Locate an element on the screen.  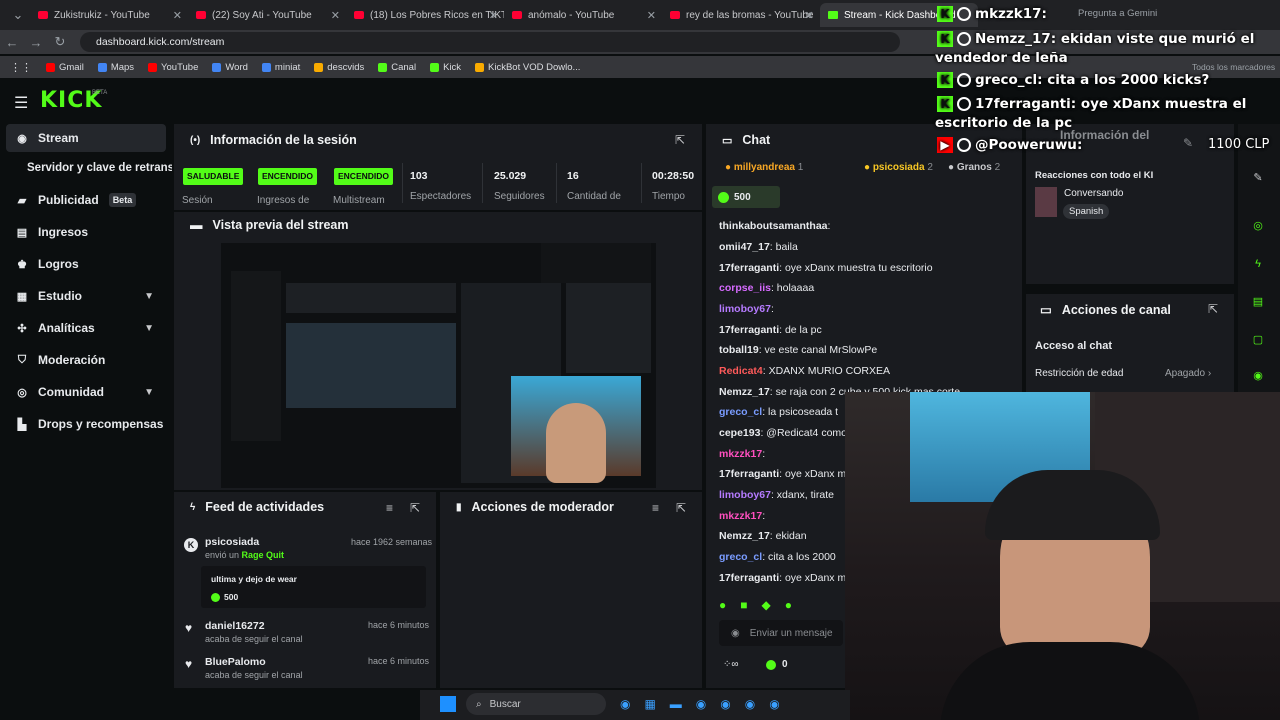
broadcast-icon: ◉ is located at coordinates (1258, 376).